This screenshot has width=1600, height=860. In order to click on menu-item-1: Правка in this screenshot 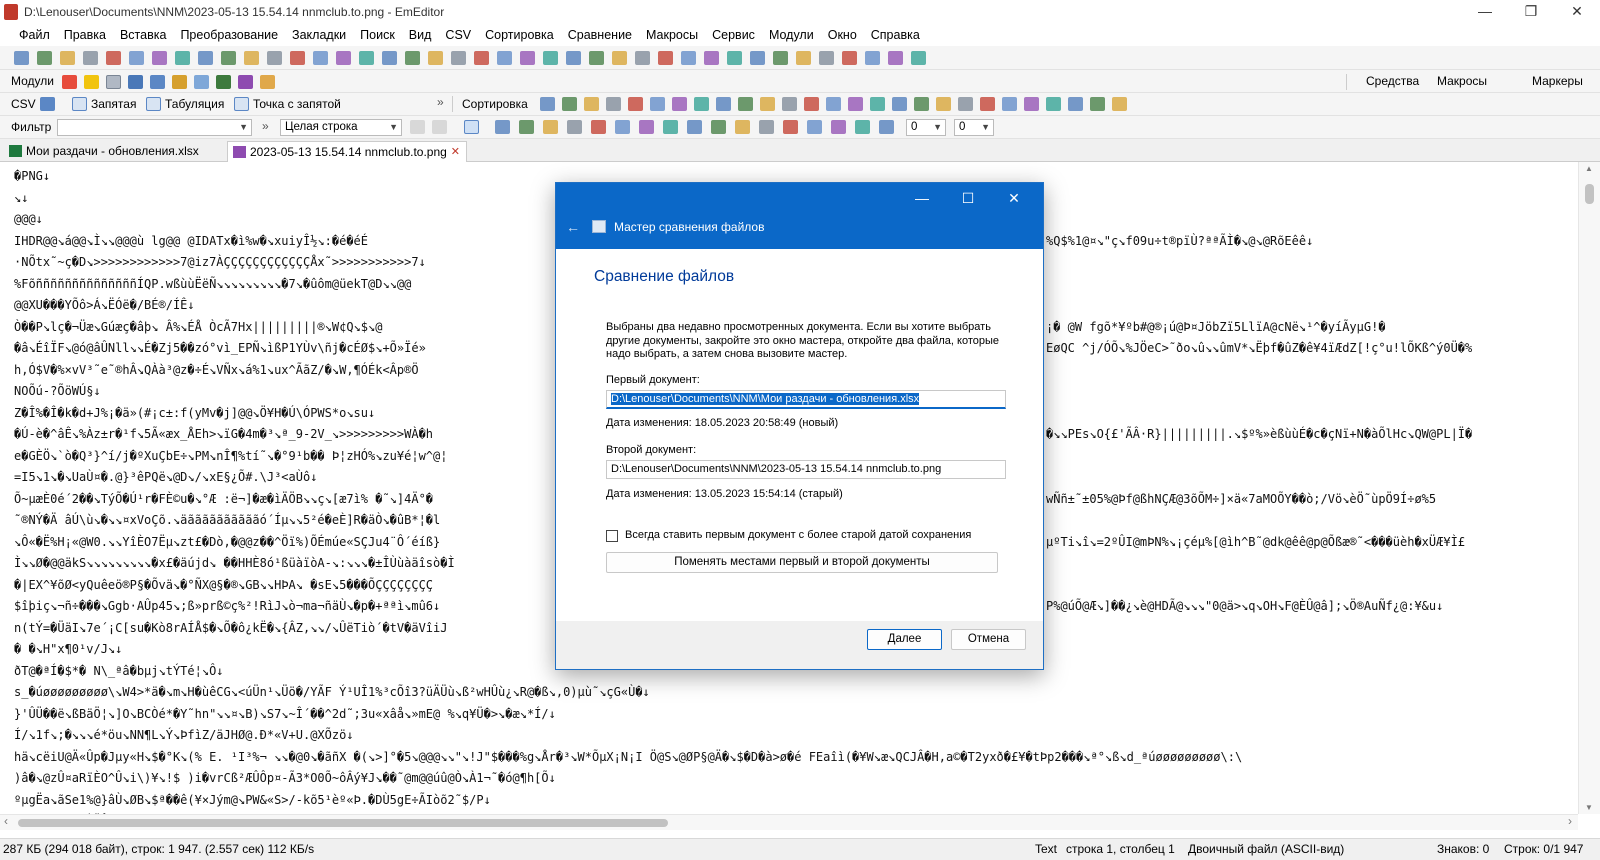, I will do `click(85, 35)`.